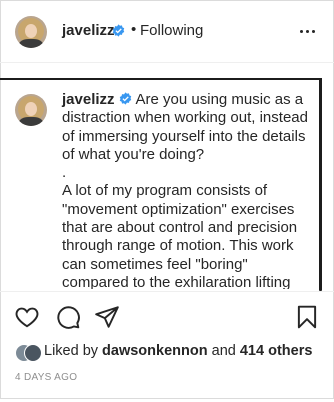 Image resolution: width=334 pixels, height=402 pixels. Describe the element at coordinates (155, 351) in the screenshot. I see `first-liker-link: dawsonkennon` at that location.